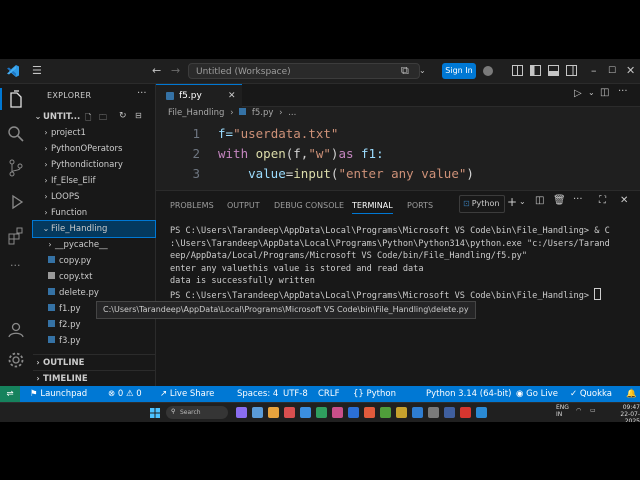 The height and width of the screenshot is (480, 640). What do you see at coordinates (398, 154) in the screenshot?
I see `code-line: 2 with open(f,"w")as f1:` at bounding box center [398, 154].